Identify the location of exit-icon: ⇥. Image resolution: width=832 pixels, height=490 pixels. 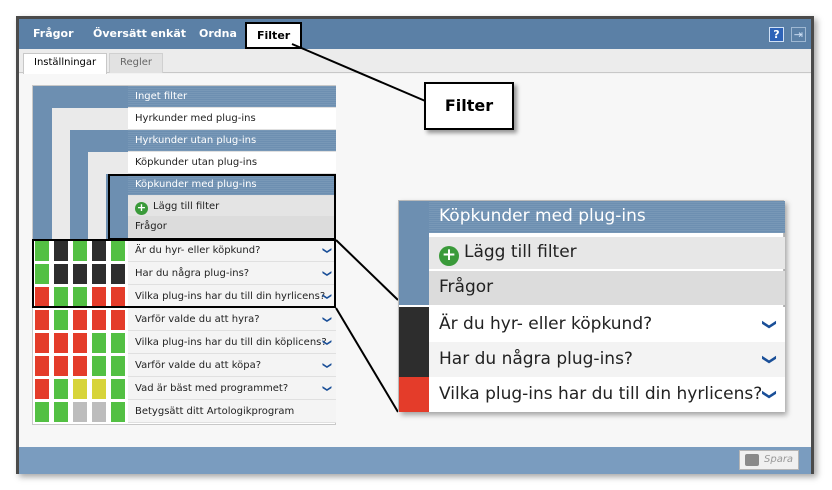
(798, 34).